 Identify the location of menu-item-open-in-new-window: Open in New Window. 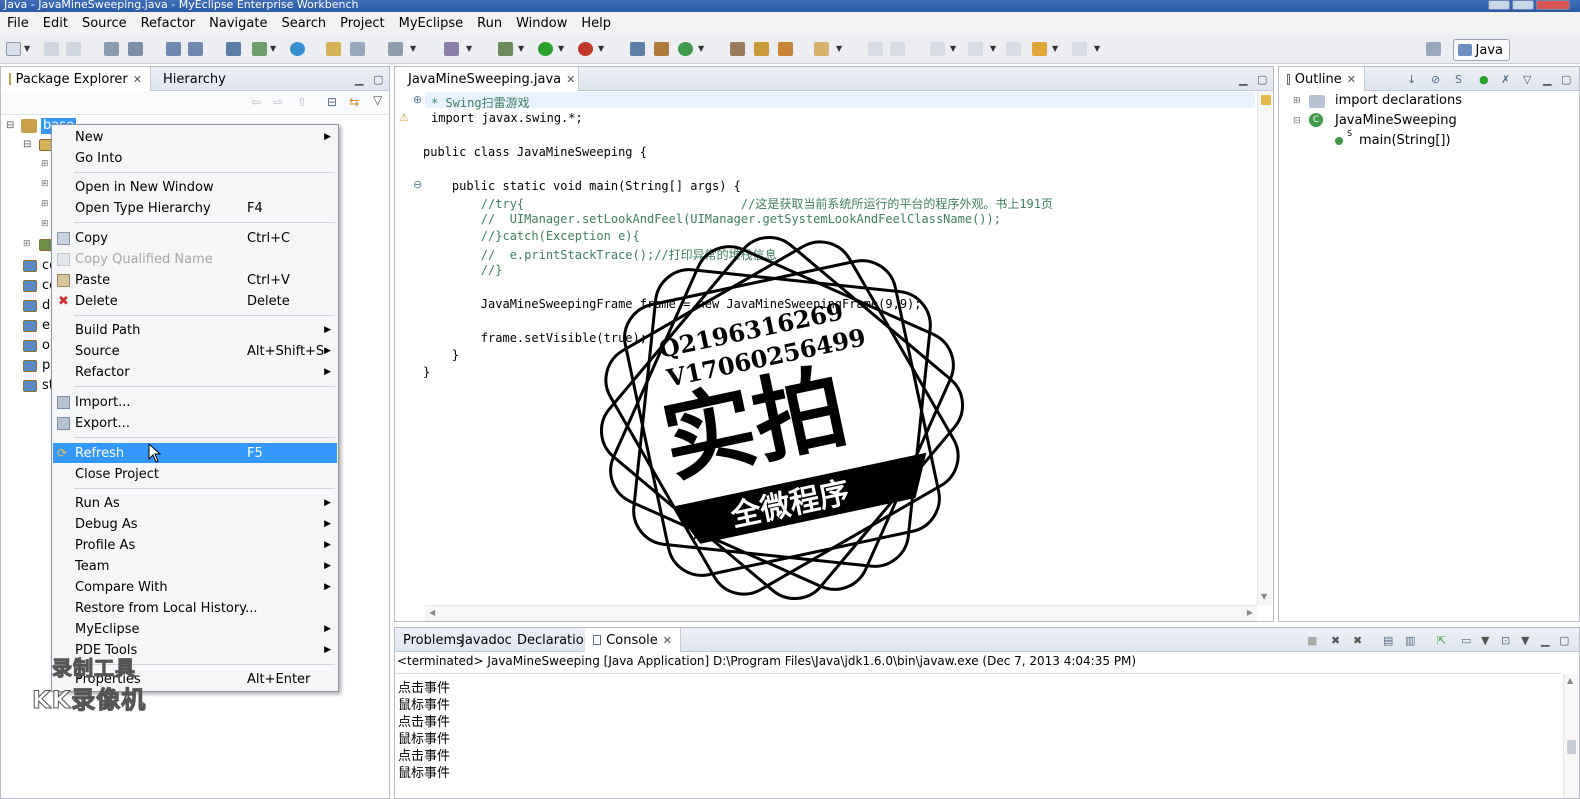
(195, 187).